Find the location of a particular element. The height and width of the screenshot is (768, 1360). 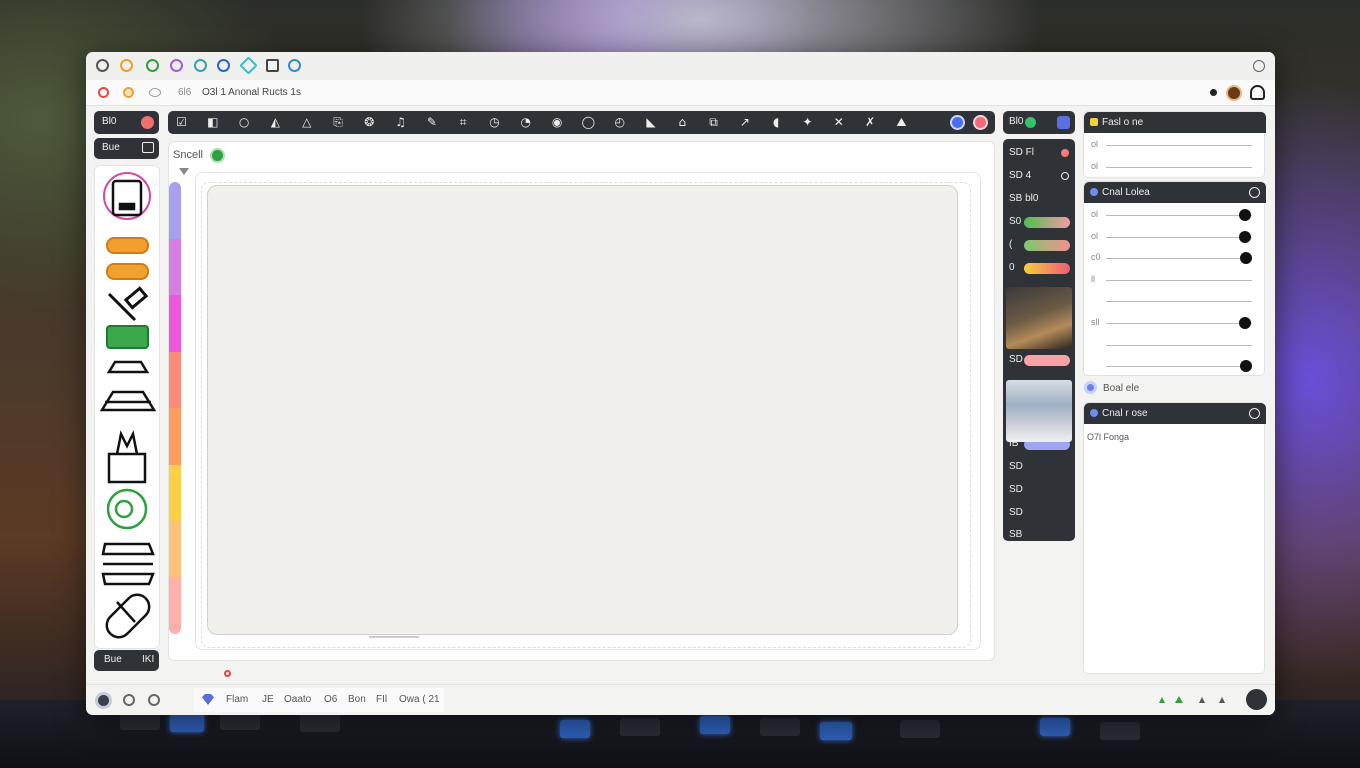

pen-icon: ✎ is located at coordinates (431, 122).